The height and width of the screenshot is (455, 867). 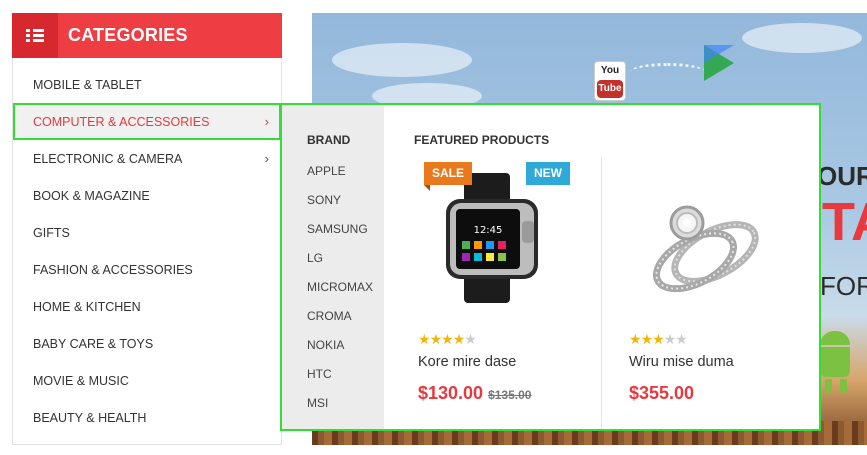 What do you see at coordinates (147, 380) in the screenshot?
I see `category-item-movie-music: MOVIE & MUSIC` at bounding box center [147, 380].